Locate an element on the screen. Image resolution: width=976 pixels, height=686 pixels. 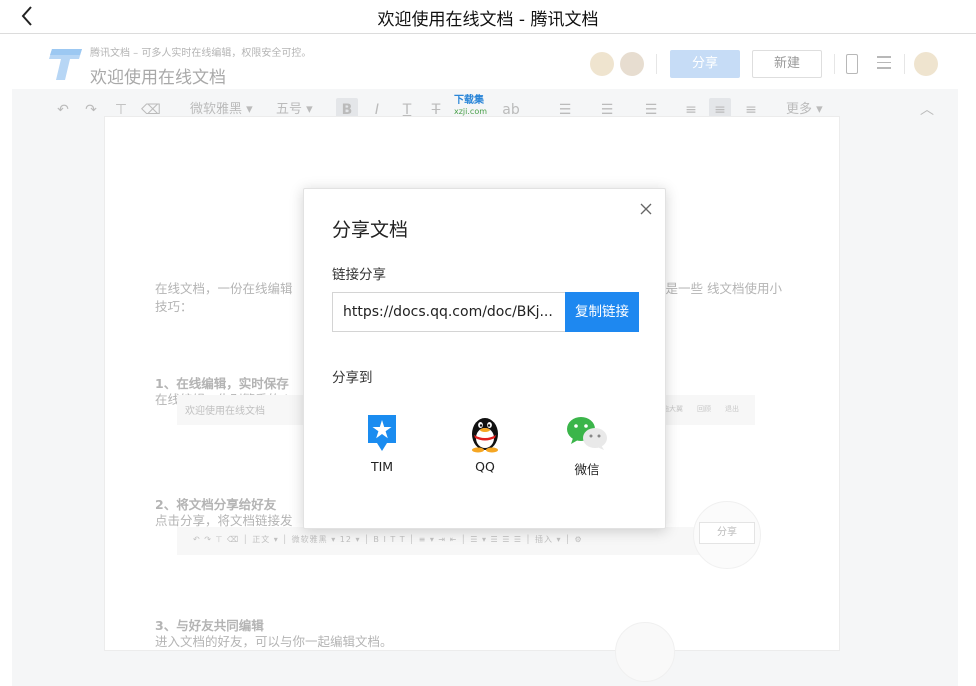
close-icon is located at coordinates (646, 209).